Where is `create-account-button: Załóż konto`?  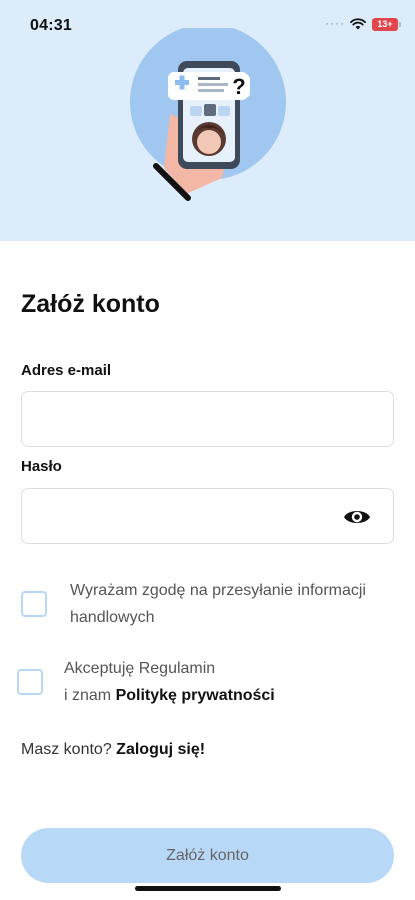
create-account-button: Załóż konto is located at coordinates (207, 855).